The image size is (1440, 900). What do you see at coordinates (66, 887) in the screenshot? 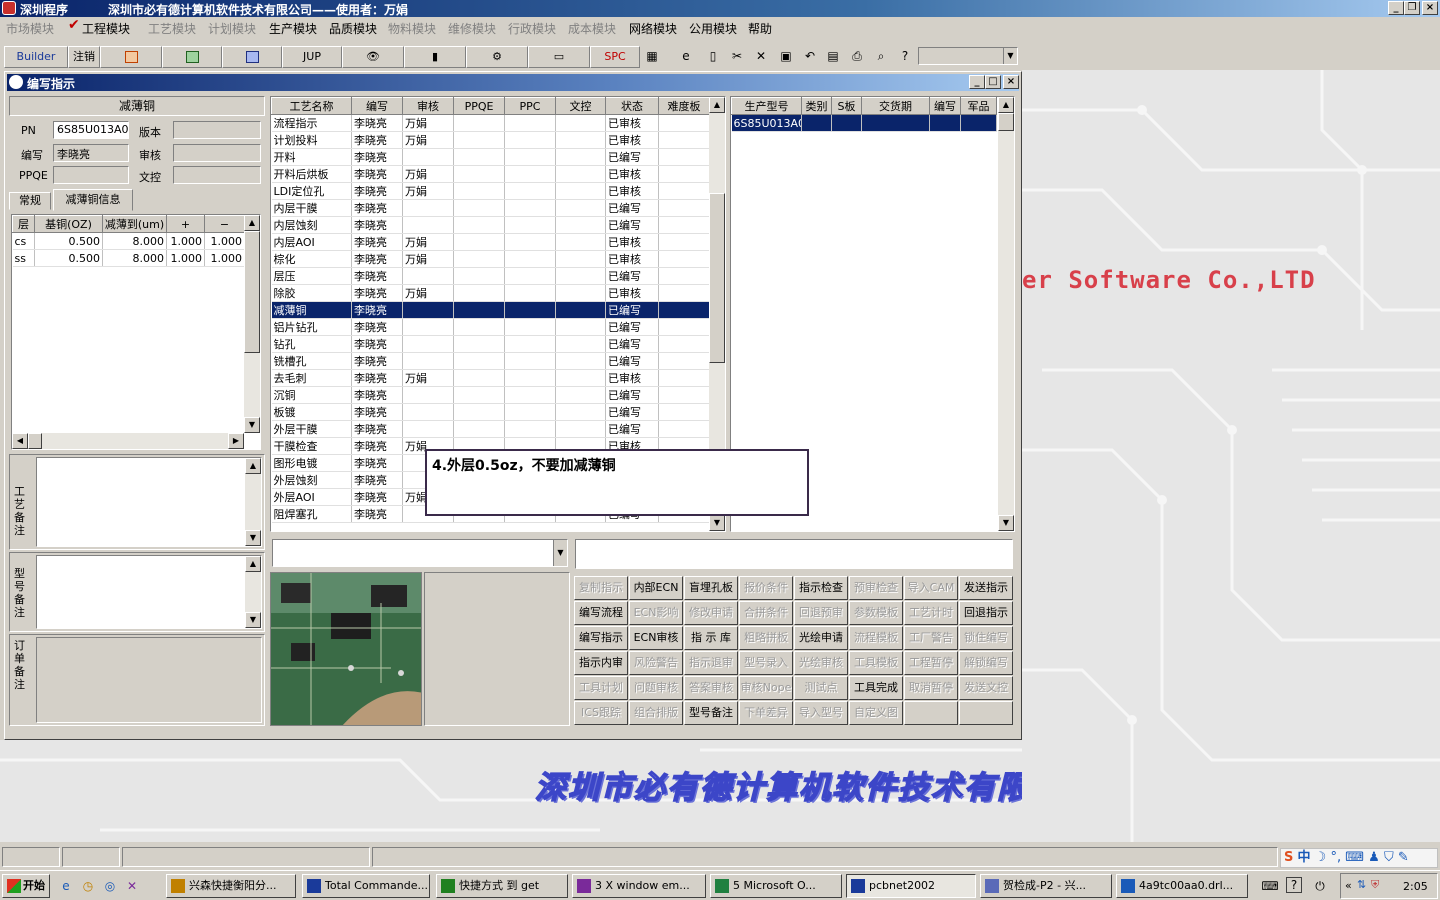
I see `ie-quicklaunch-icon: e` at bounding box center [66, 887].